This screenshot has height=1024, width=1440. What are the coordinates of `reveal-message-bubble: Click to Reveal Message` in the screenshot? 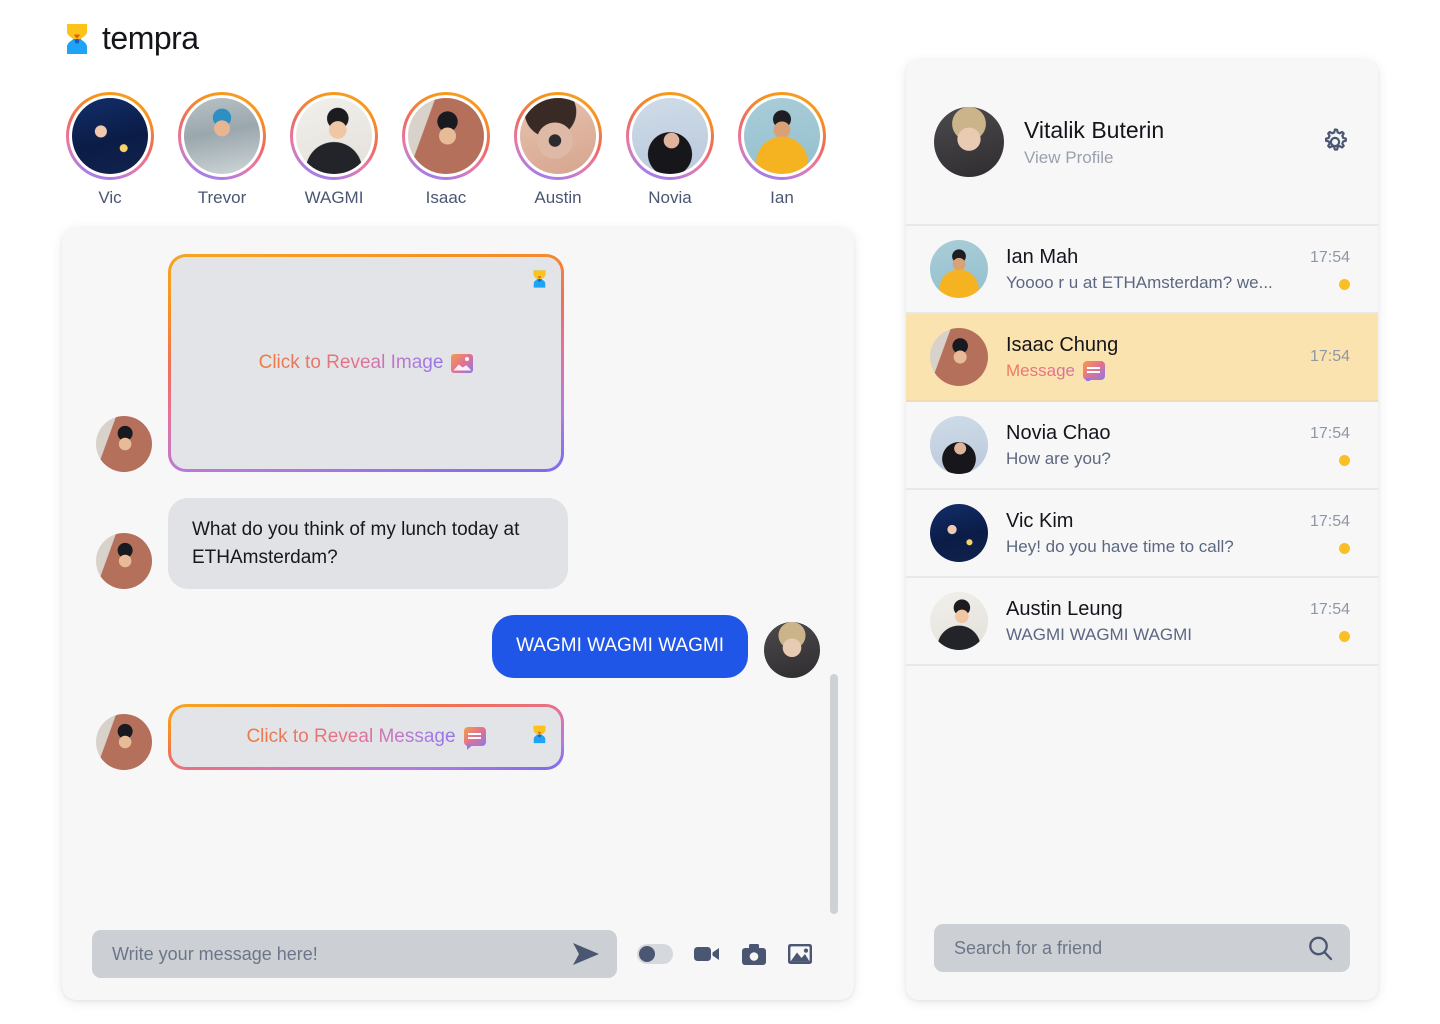 It's located at (366, 736).